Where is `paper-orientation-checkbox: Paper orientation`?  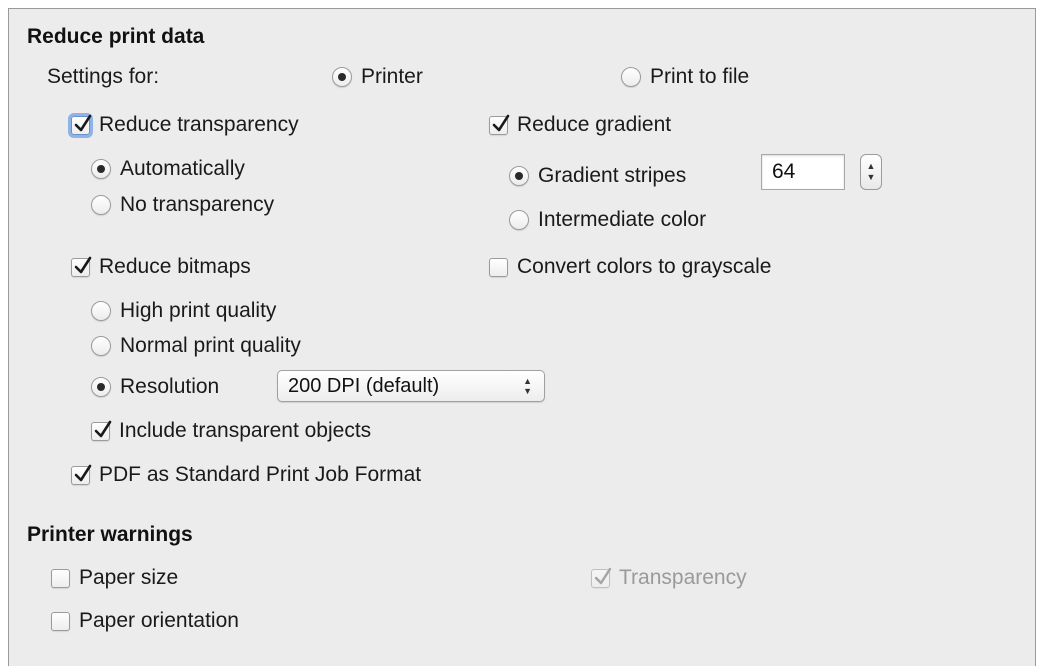
paper-orientation-checkbox: Paper orientation is located at coordinates (145, 621).